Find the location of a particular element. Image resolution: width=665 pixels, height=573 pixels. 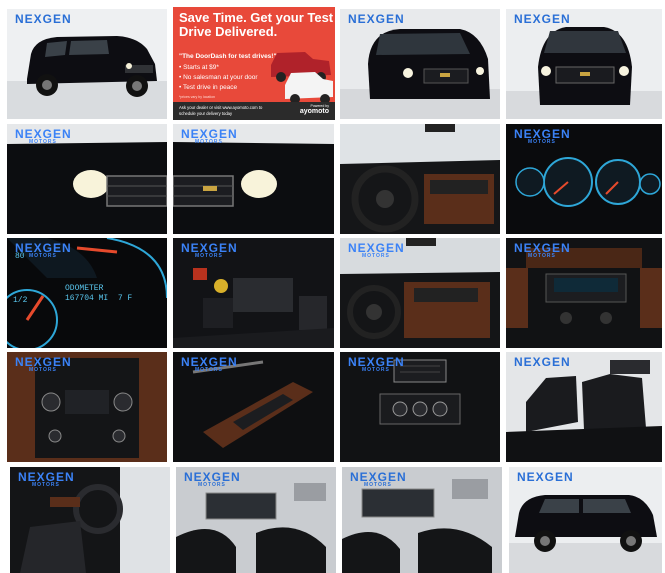

gallery-thumb-1: NEXGEN is located at coordinates (87, 64).